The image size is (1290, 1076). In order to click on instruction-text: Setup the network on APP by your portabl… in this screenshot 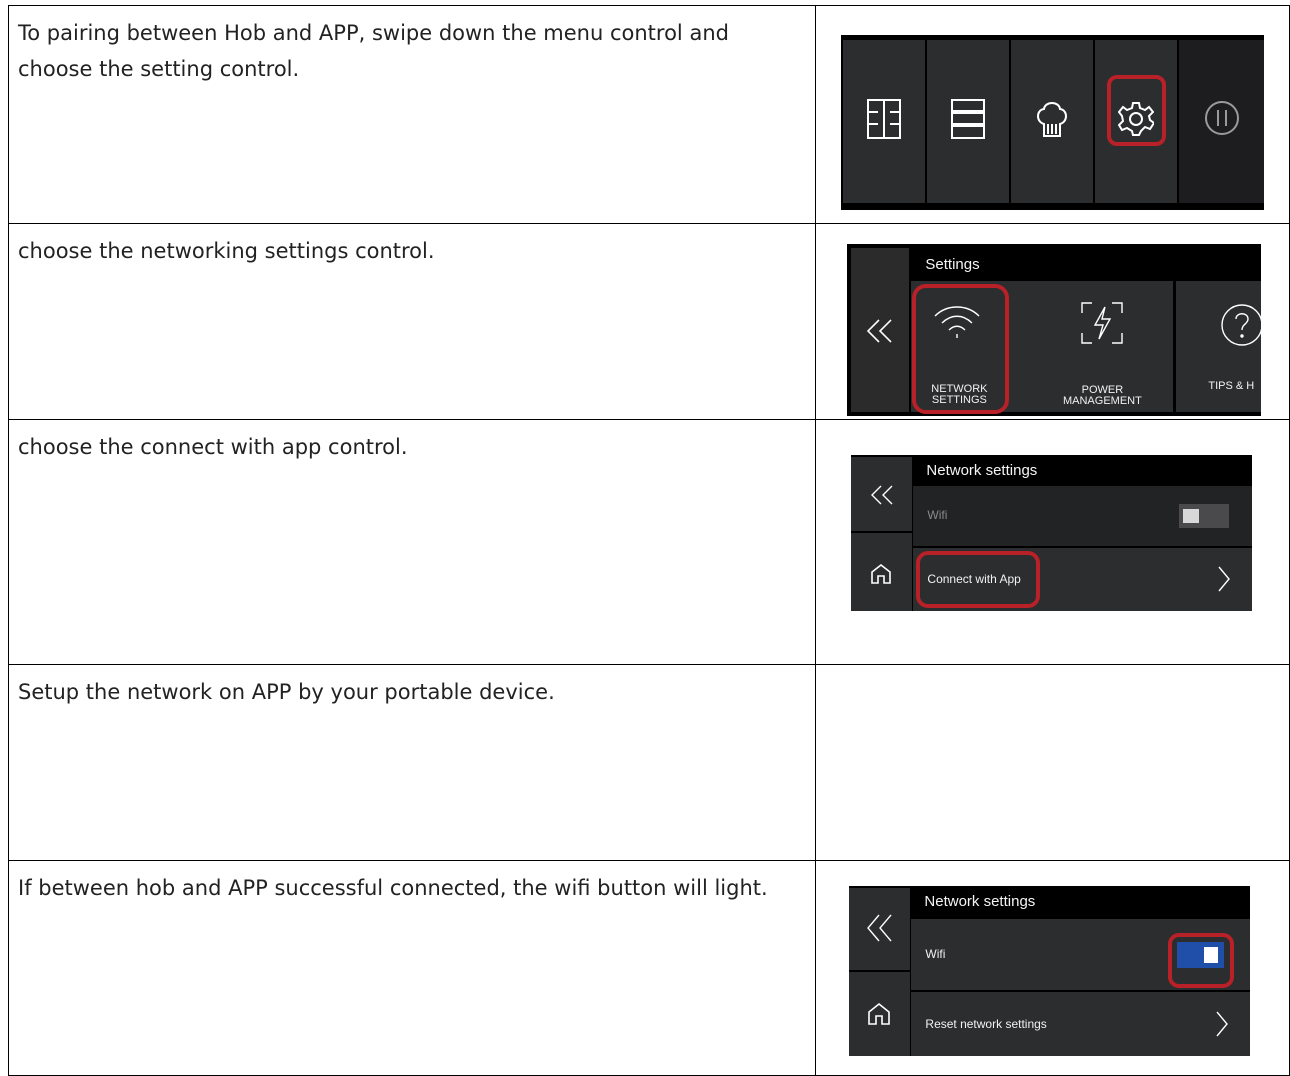, I will do `click(412, 762)`.